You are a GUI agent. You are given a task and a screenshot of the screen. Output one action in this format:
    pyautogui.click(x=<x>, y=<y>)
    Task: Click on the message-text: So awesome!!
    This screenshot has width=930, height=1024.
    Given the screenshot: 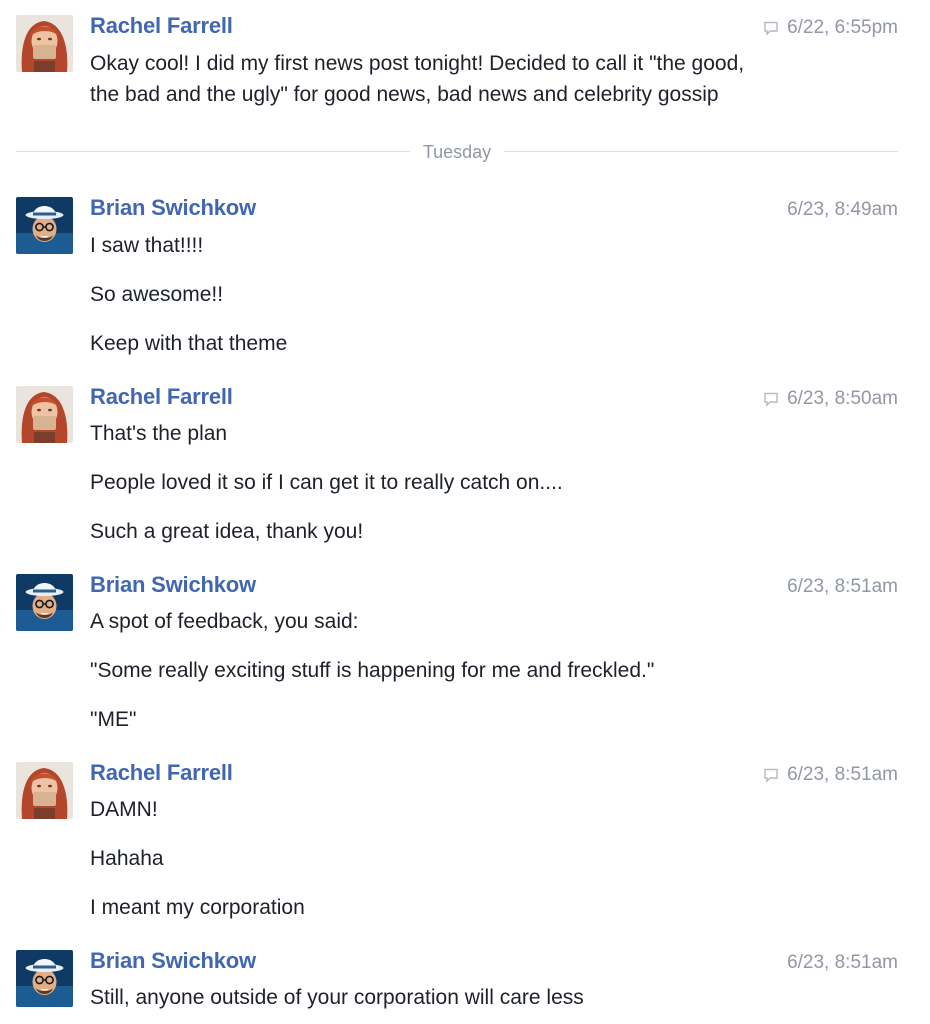 What is the action you would take?
    pyautogui.click(x=157, y=294)
    